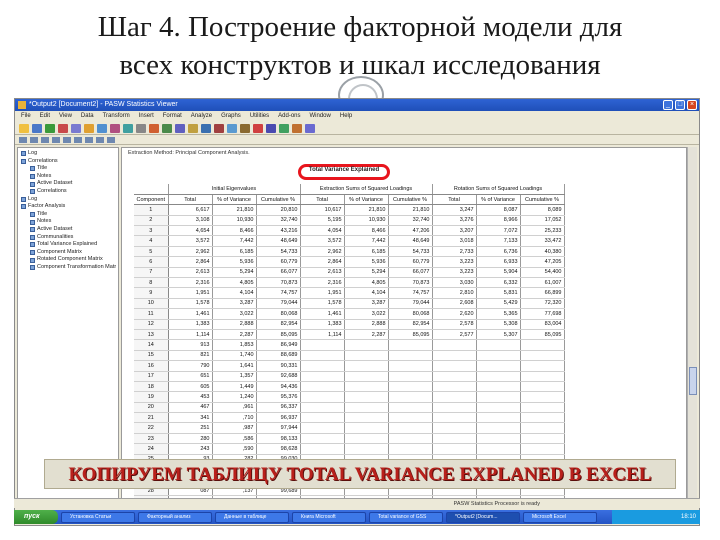 The image size is (720, 540). I want to click on table-cell: 40,380, so click(542, 252).